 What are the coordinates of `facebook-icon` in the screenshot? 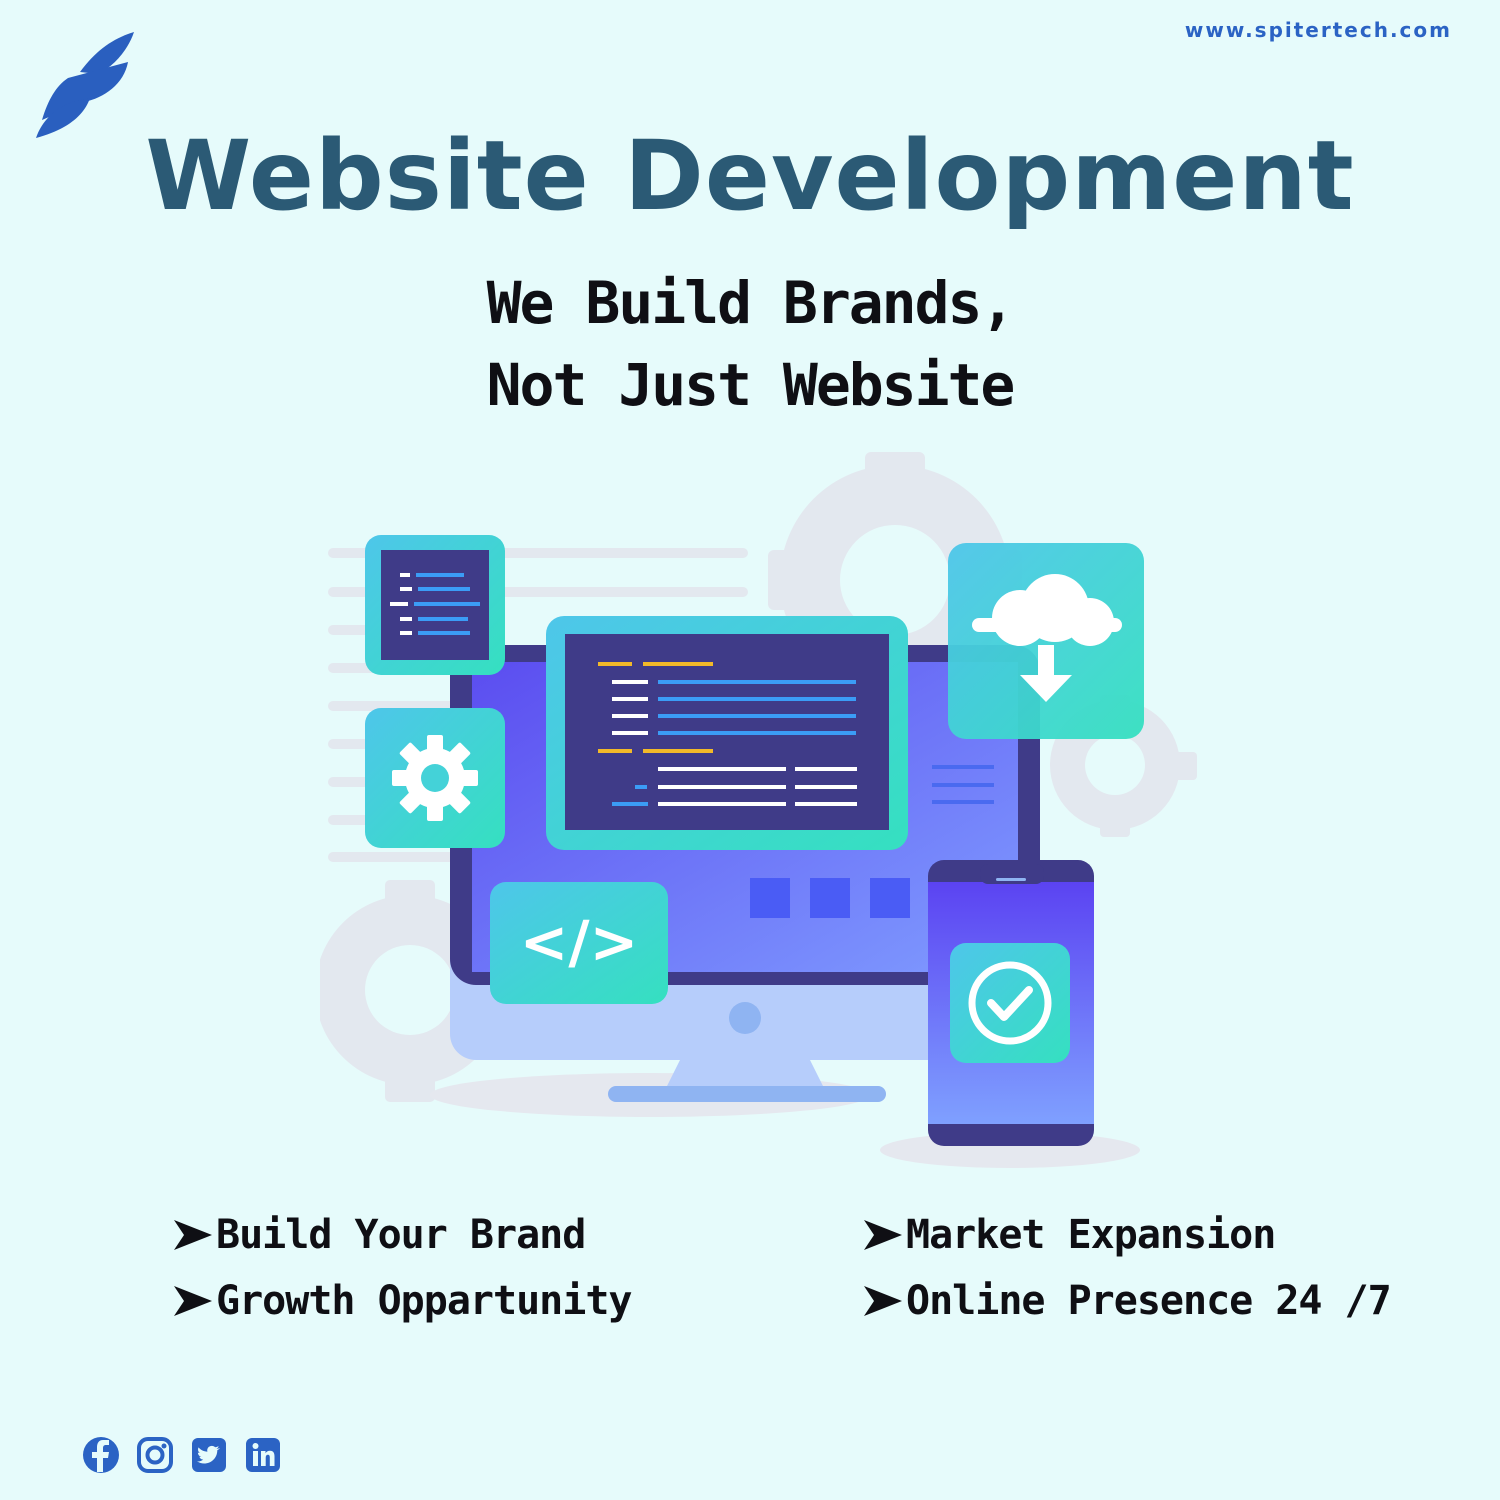 It's located at (101, 1455).